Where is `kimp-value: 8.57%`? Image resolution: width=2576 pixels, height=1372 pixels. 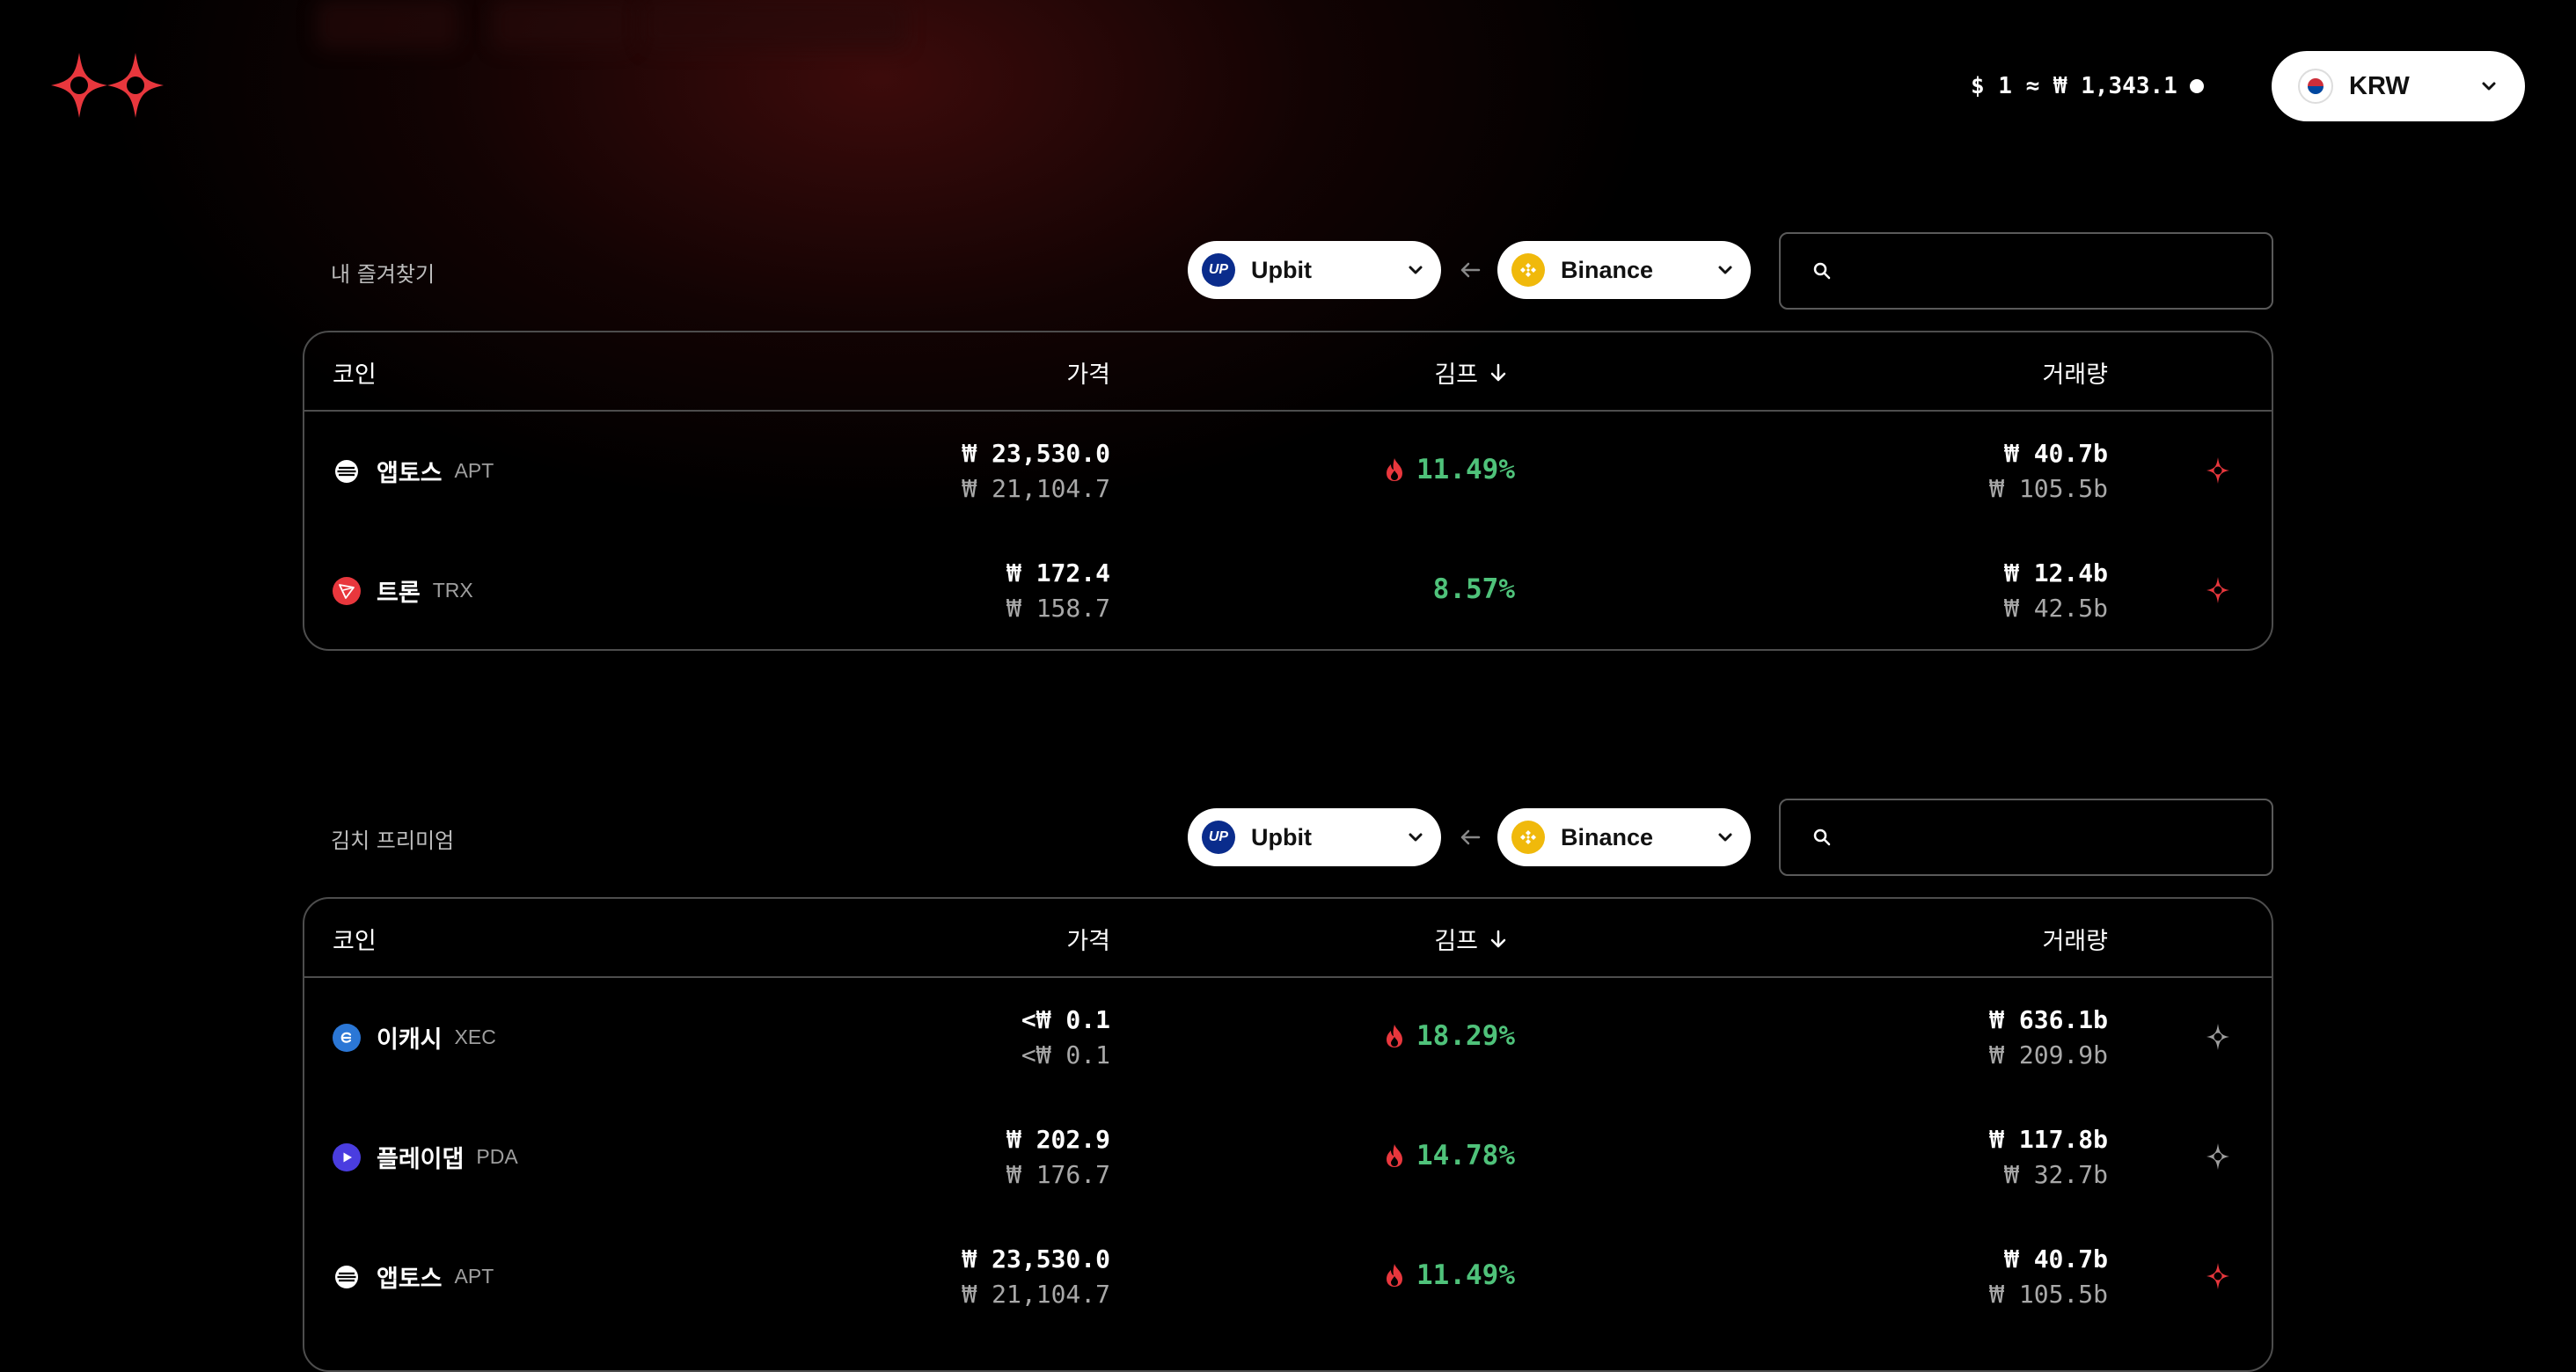
kimp-value: 8.57% is located at coordinates (1473, 589).